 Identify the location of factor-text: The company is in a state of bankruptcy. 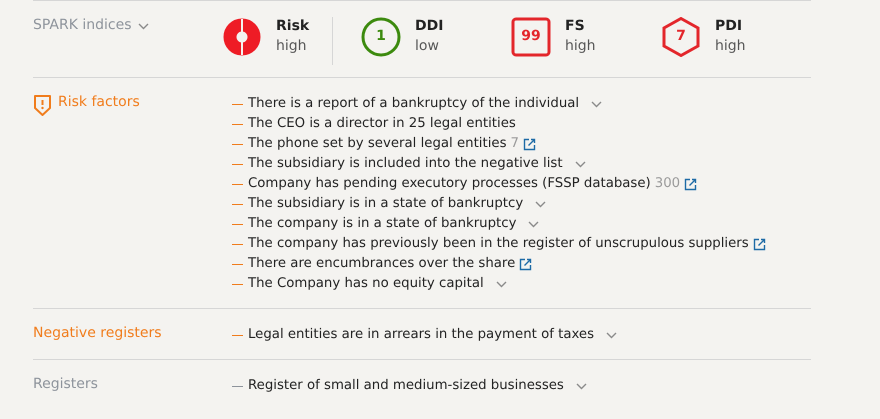
(382, 224).